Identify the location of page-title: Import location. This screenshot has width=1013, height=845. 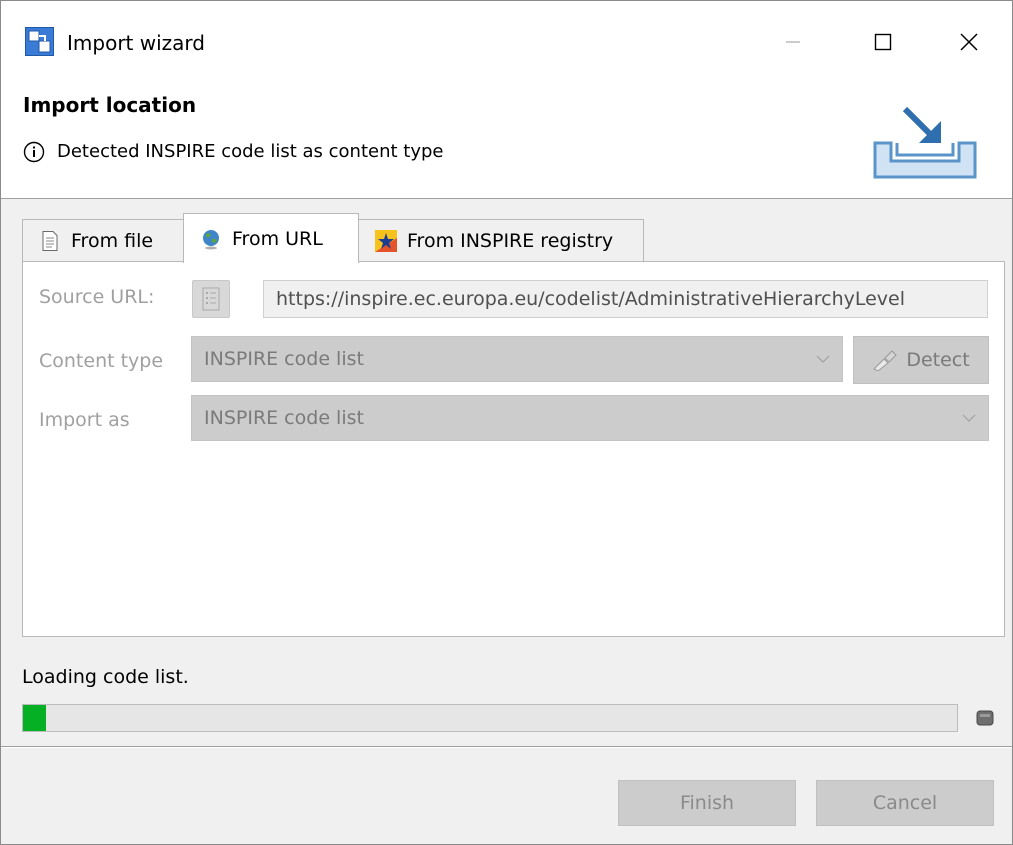
(110, 105).